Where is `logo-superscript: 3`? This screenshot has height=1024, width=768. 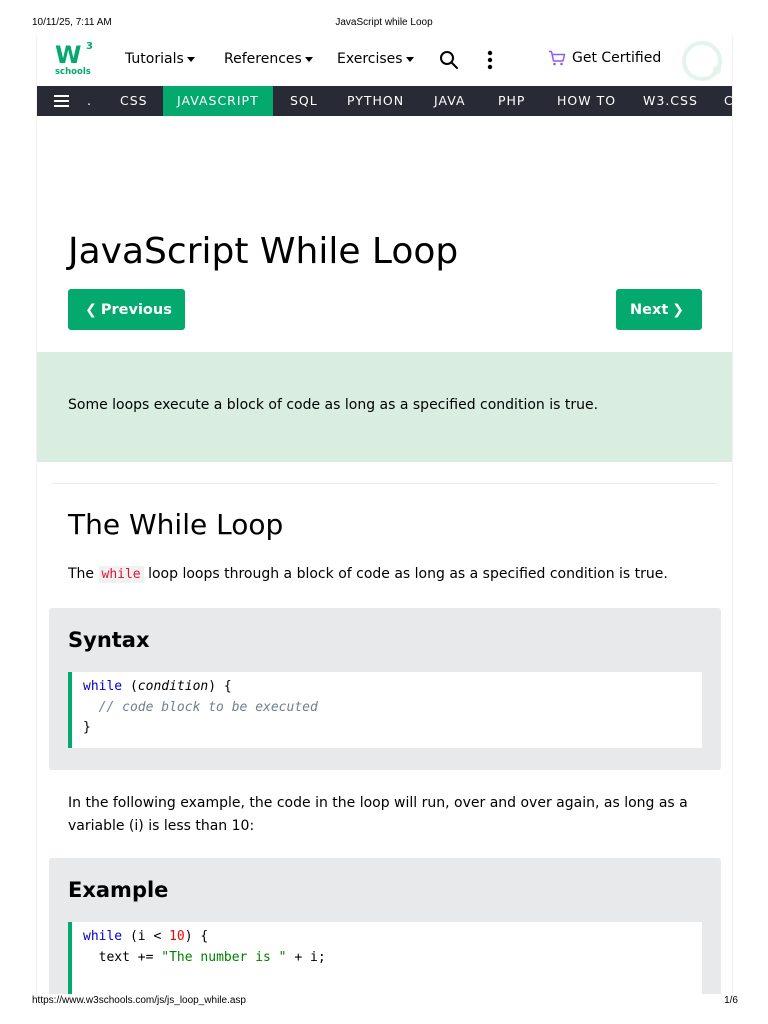
logo-superscript: 3 is located at coordinates (89, 46).